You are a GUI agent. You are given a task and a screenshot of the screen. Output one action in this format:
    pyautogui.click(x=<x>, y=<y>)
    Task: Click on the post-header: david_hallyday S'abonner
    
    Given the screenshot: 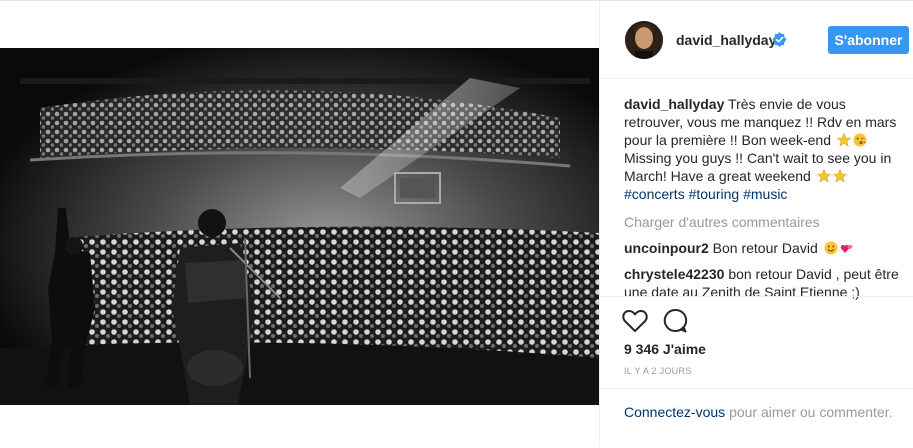 What is the action you would take?
    pyautogui.click(x=756, y=40)
    